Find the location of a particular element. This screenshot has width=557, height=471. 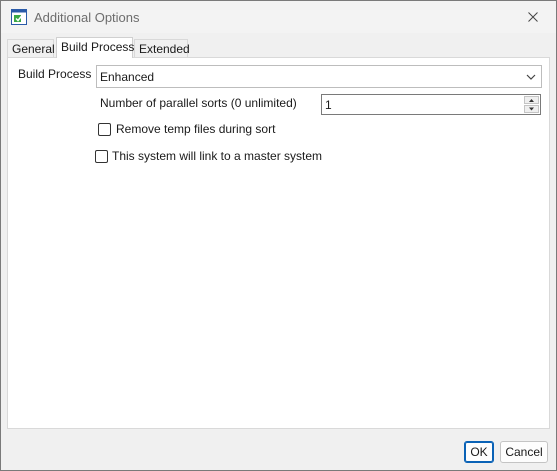

link-master-system-label: This system will link to a master system is located at coordinates (217, 156).